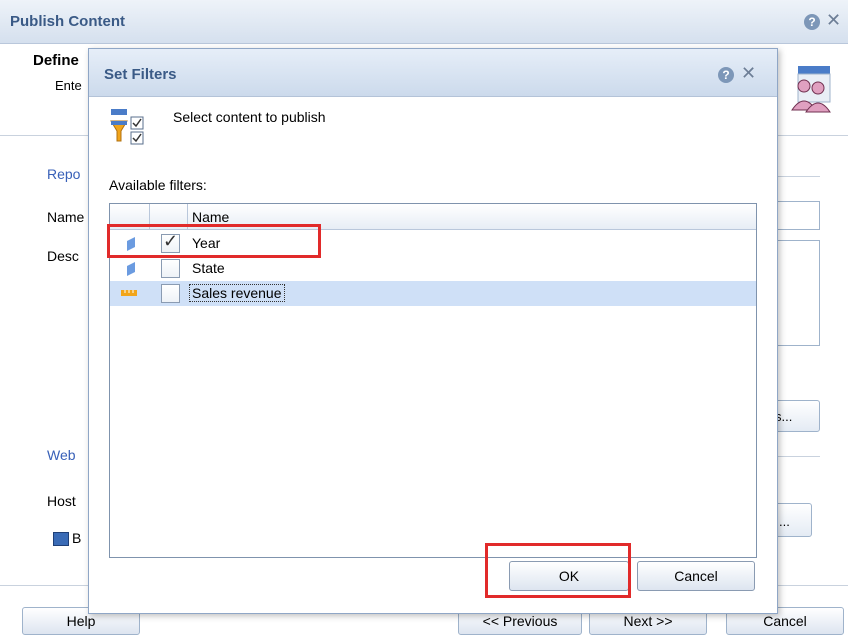 The height and width of the screenshot is (643, 848). I want to click on web-section-divider, so click(798, 456).